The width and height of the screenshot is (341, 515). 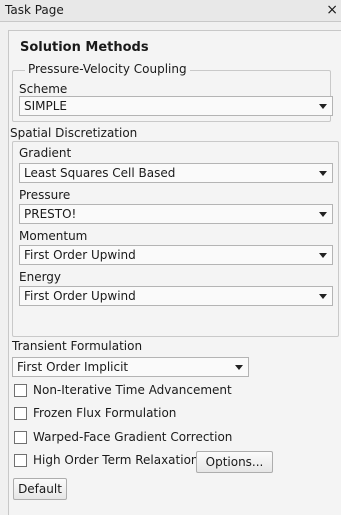 What do you see at coordinates (74, 133) in the screenshot?
I see `spatial-discretization-legend: Spatial Discretization` at bounding box center [74, 133].